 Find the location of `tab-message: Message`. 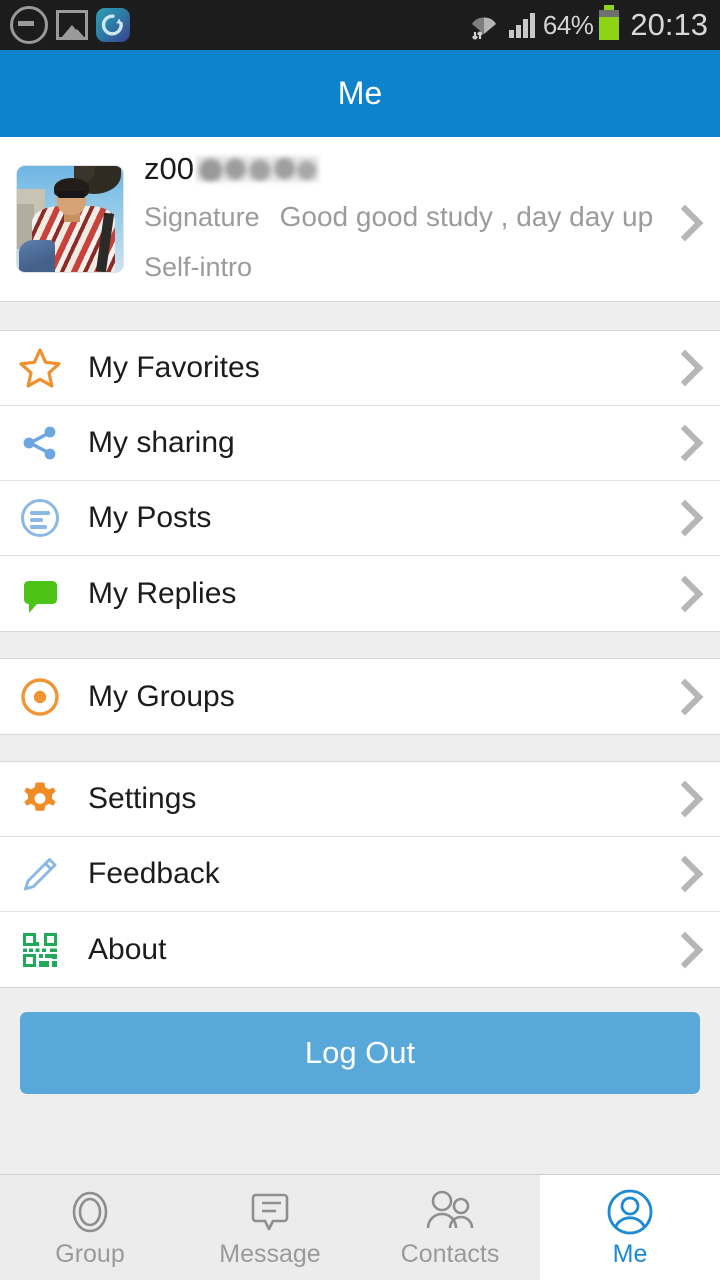

tab-message: Message is located at coordinates (270, 1227).